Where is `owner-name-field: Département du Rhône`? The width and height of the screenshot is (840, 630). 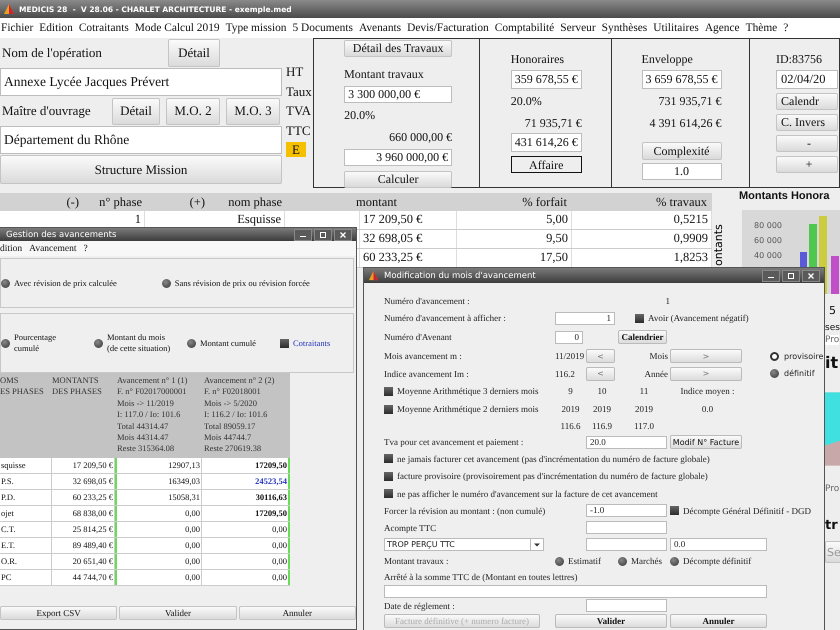
owner-name-field: Département du Rhône is located at coordinates (141, 140).